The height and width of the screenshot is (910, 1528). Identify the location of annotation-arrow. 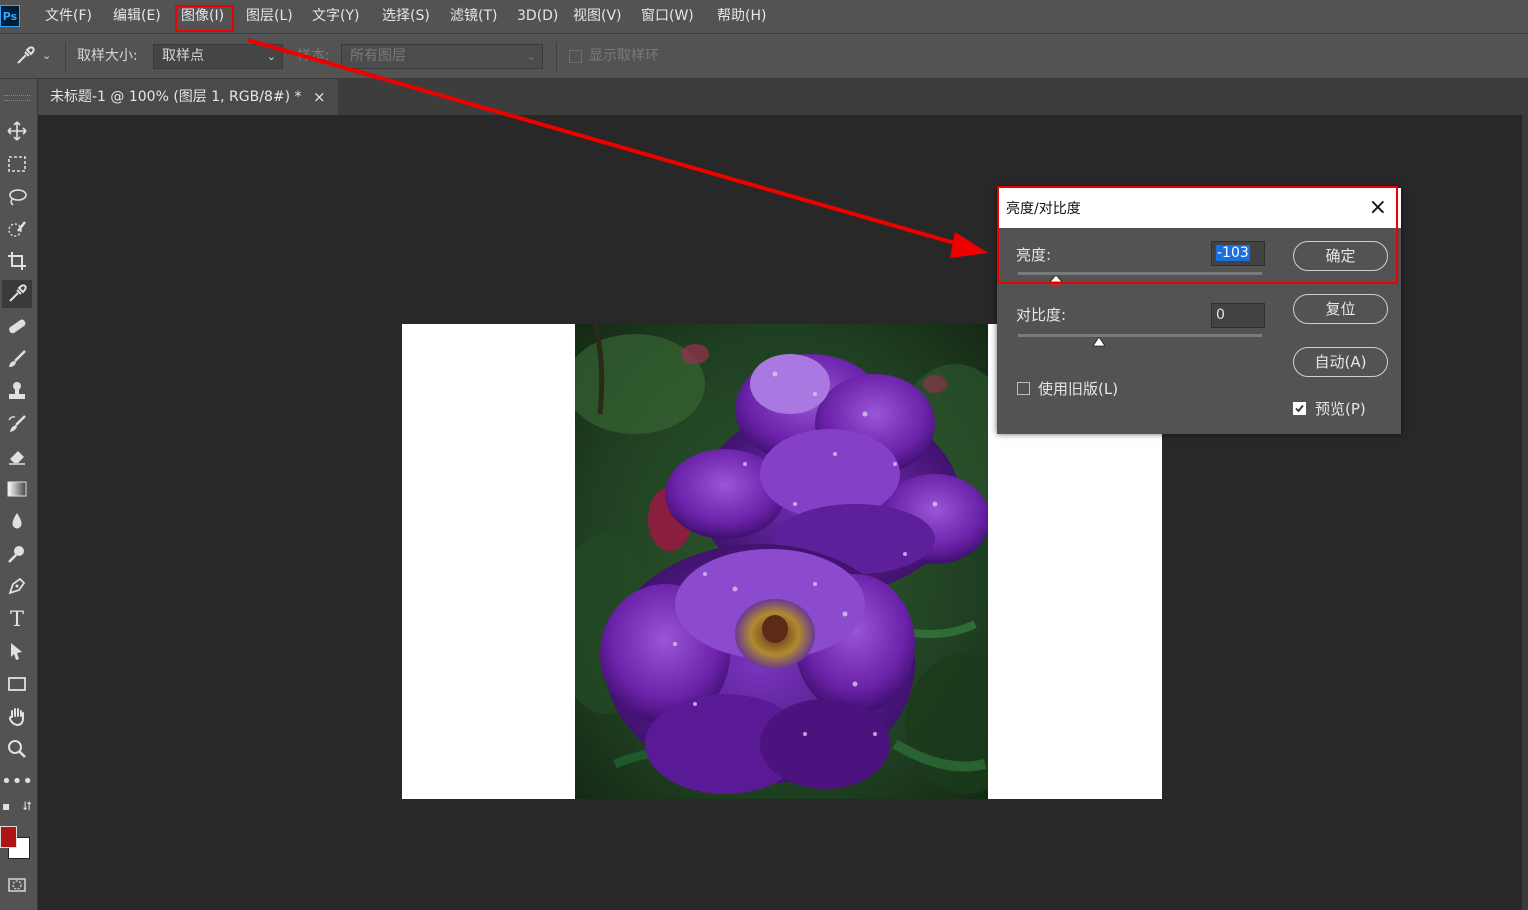
(617, 148).